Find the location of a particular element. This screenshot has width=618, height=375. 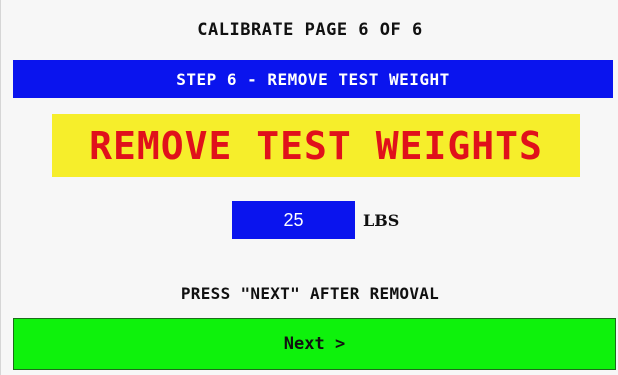

next-button: Next > is located at coordinates (314, 344).